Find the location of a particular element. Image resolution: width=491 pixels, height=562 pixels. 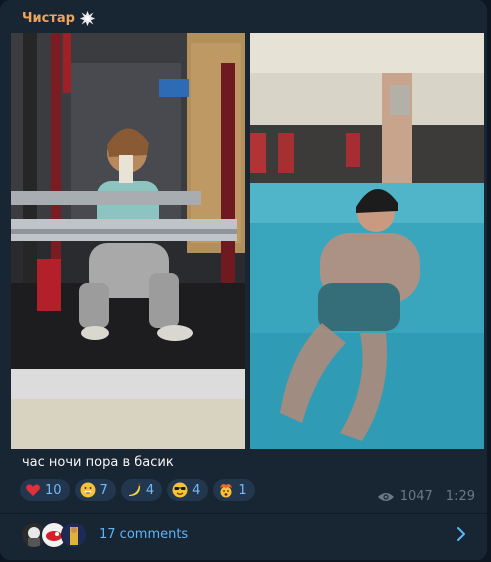

post-meta: 1047 1:29 is located at coordinates (426, 496).